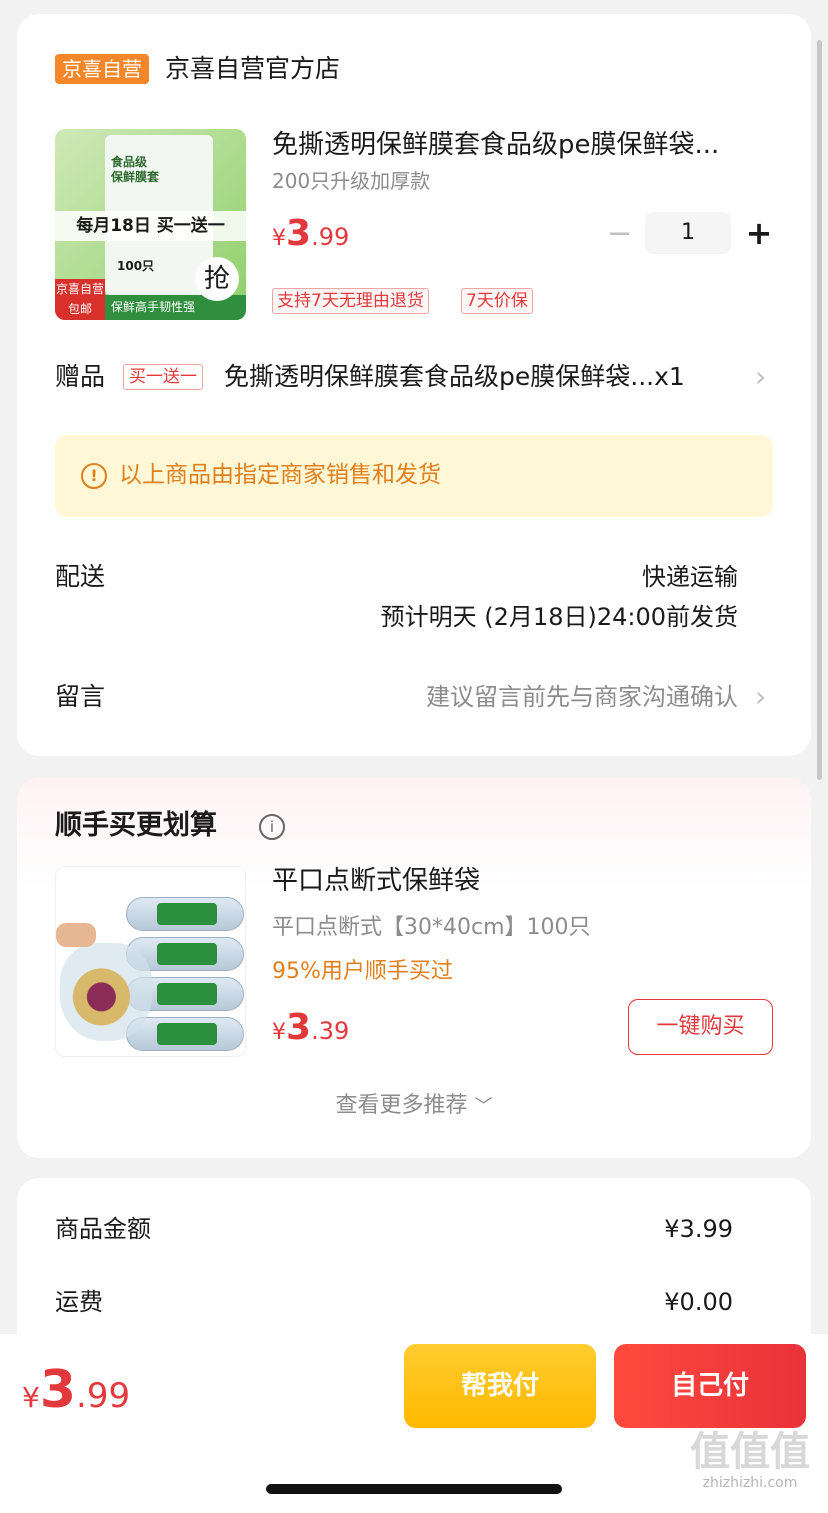 The image size is (828, 1513). What do you see at coordinates (79, 1302) in the screenshot?
I see `shipping-label: 运费` at bounding box center [79, 1302].